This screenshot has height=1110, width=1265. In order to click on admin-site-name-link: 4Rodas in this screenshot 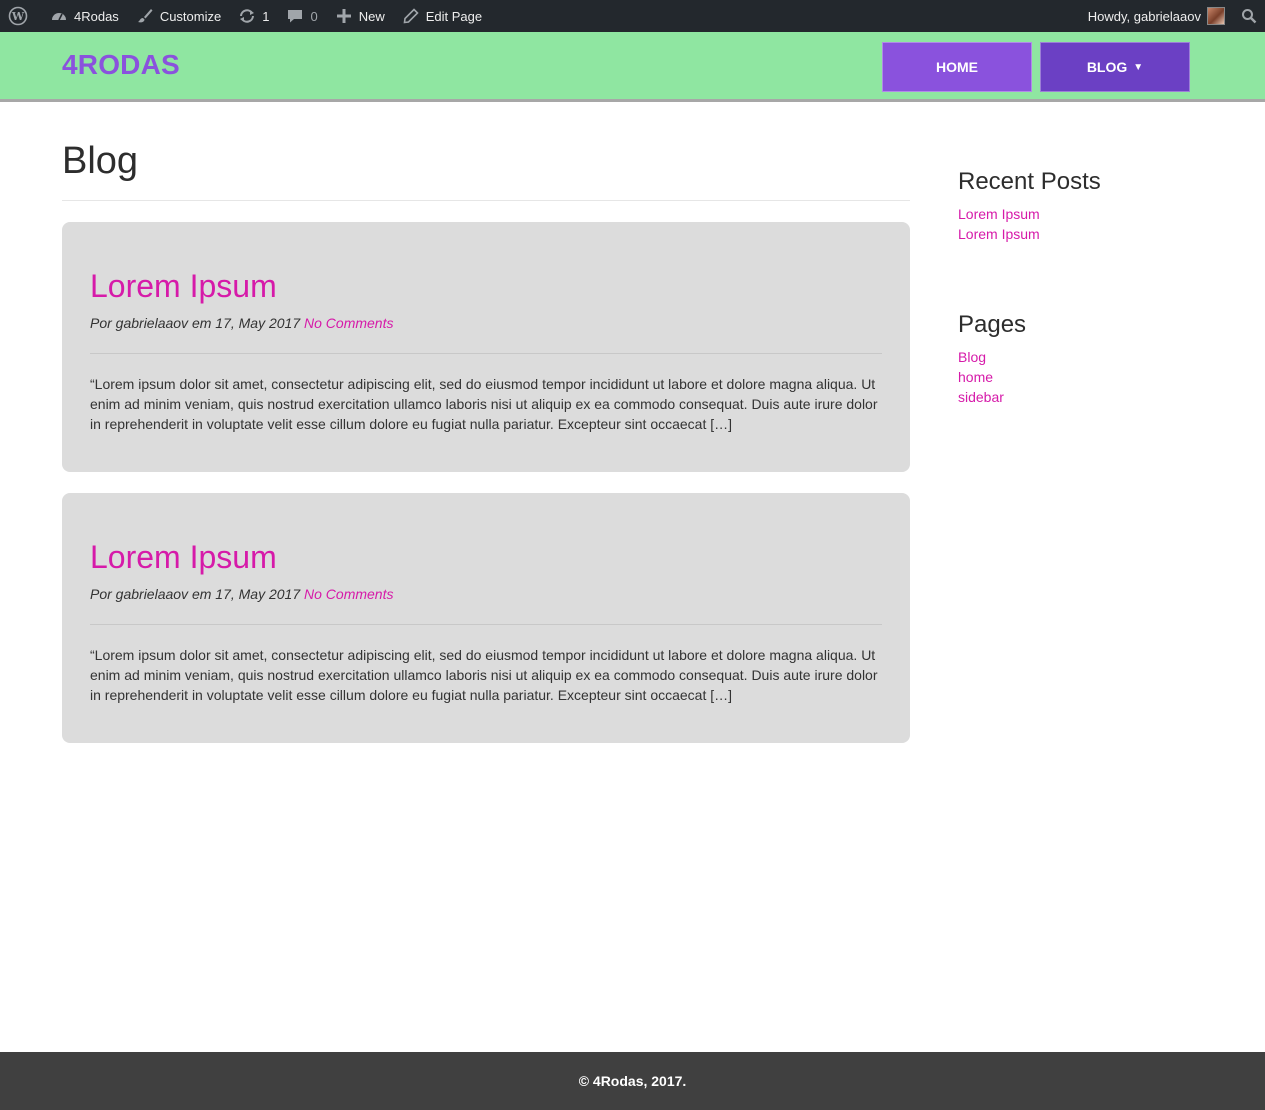, I will do `click(84, 16)`.